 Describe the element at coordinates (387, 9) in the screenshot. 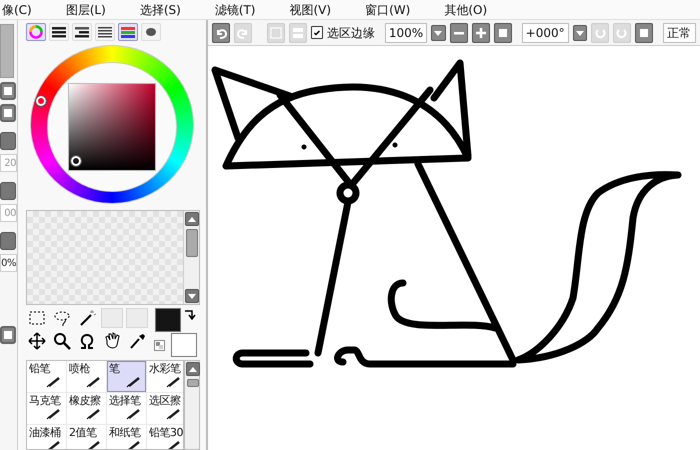

I see `menu-item: 窗口(W)` at that location.